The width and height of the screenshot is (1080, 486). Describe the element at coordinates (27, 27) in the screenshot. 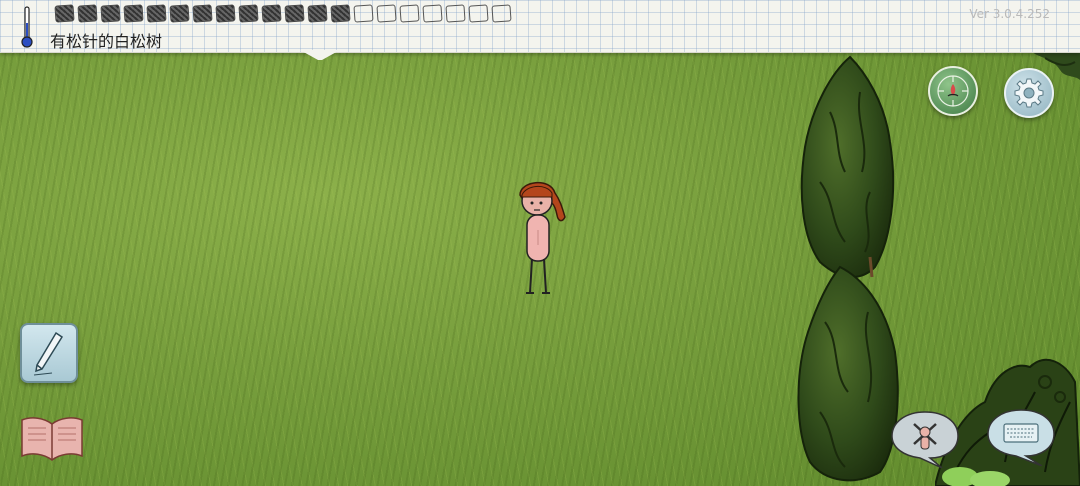

I see `thermometer-icon` at that location.